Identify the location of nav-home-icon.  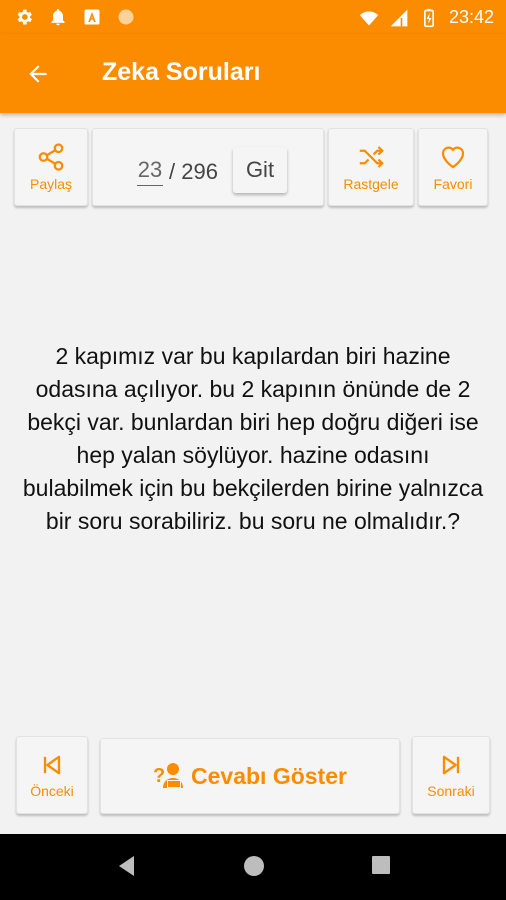
(254, 866).